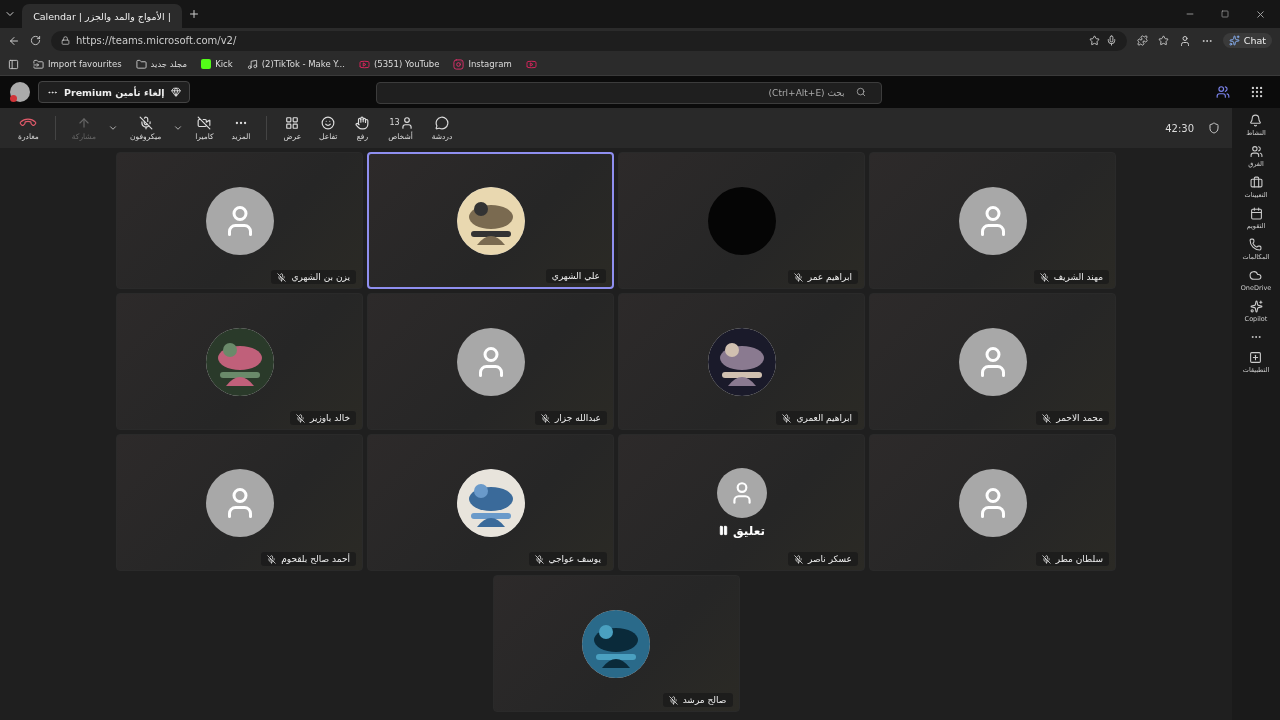 This screenshot has width=1280, height=720. I want to click on participant-name: مهند الشريف, so click(1071, 277).